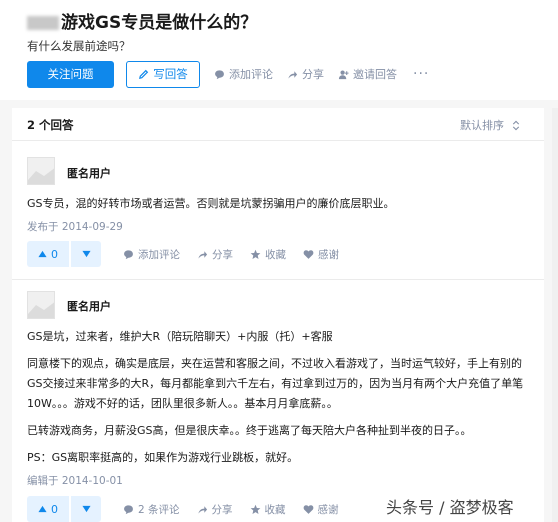  What do you see at coordinates (180, 336) in the screenshot?
I see `answer-paragraph: GS是坑，过来者，维护大R（陪玩陪聊天）+内服（托）+客服` at bounding box center [180, 336].